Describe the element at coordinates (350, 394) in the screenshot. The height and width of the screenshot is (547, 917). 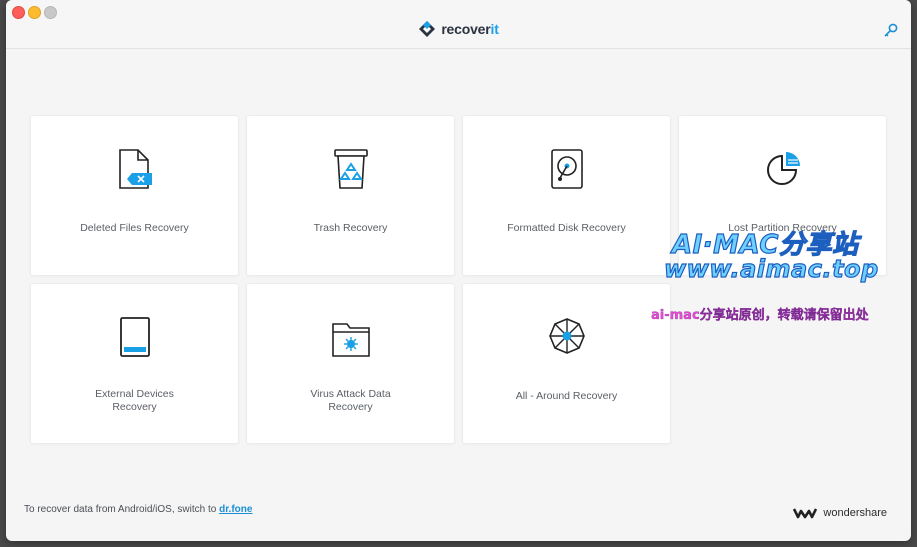
I see `card-label-line: Virus Attack Data` at that location.